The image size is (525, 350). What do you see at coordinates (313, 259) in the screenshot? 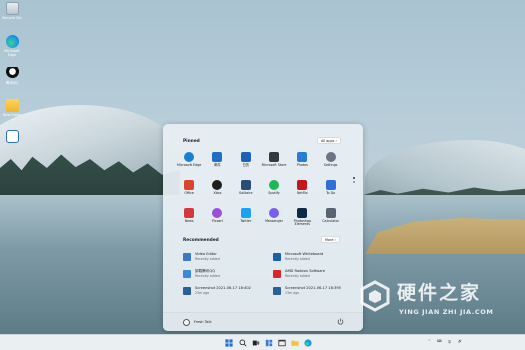
I see `recommended-item: Microsoft Whiteboard Recently added` at bounding box center [313, 259].